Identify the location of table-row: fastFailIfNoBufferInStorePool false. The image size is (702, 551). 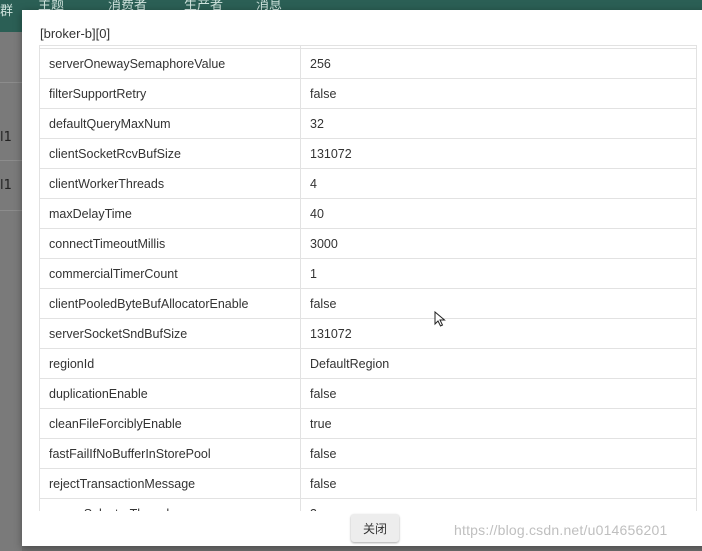
(368, 453).